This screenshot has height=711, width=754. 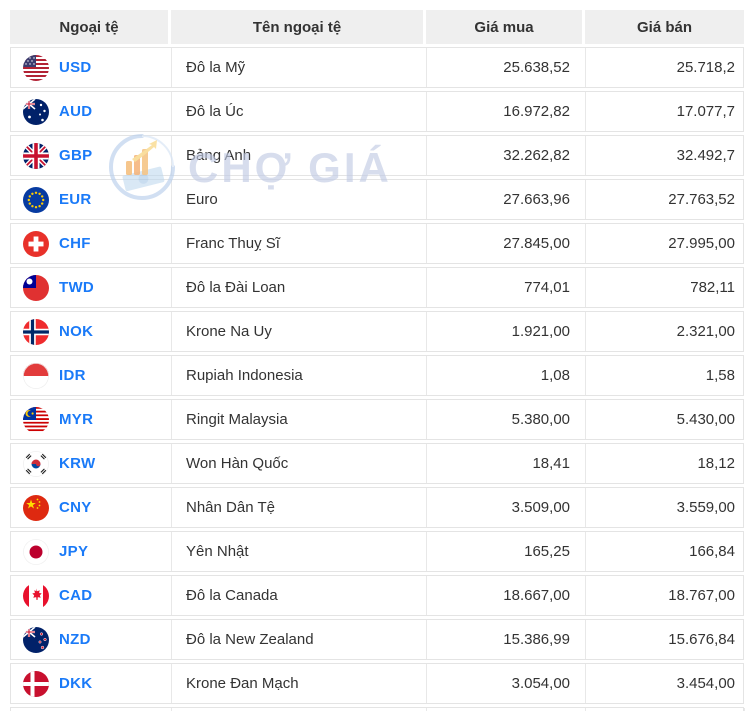 I want to click on buy-price: 27.663,96, so click(x=506, y=199).